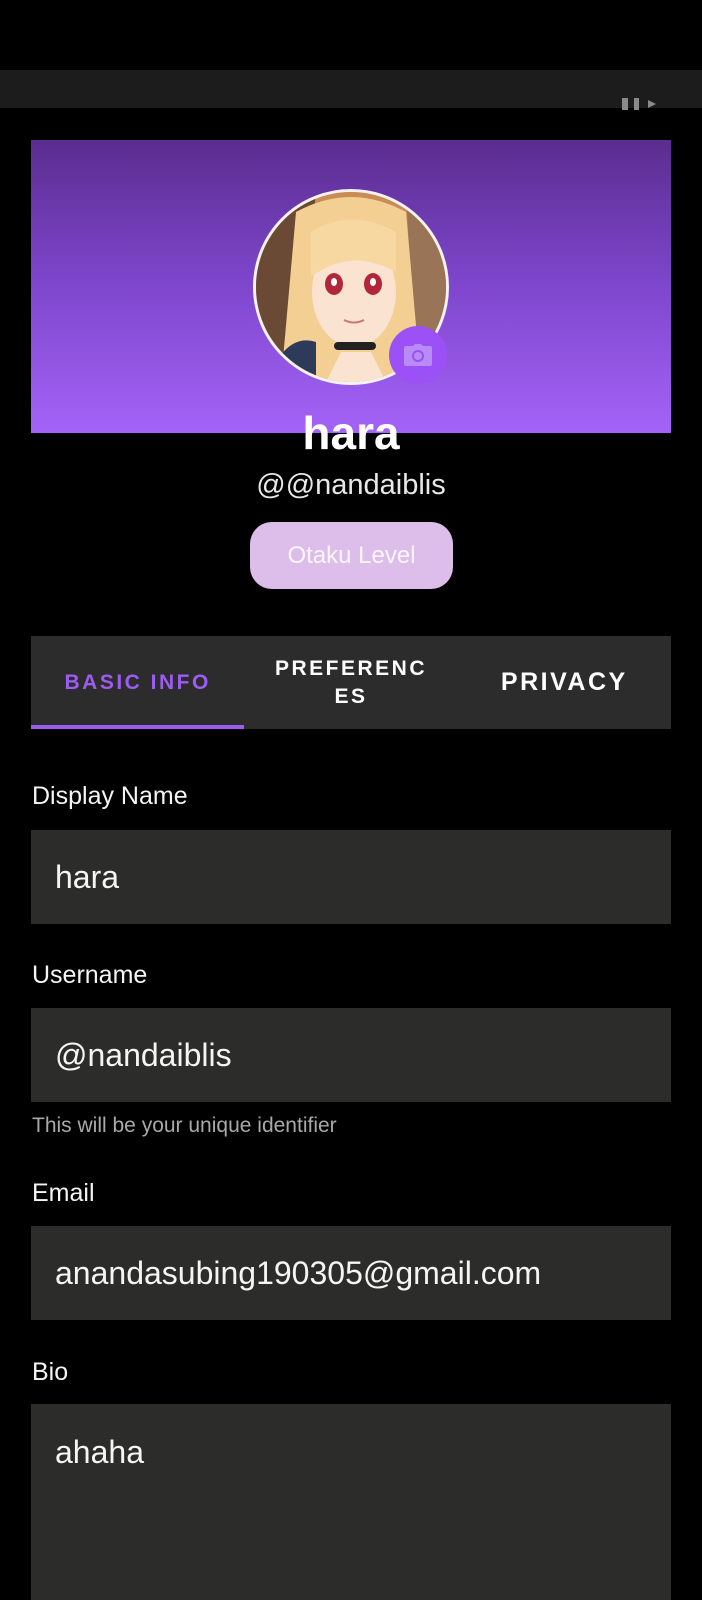  I want to click on username-label: Username, so click(90, 975).